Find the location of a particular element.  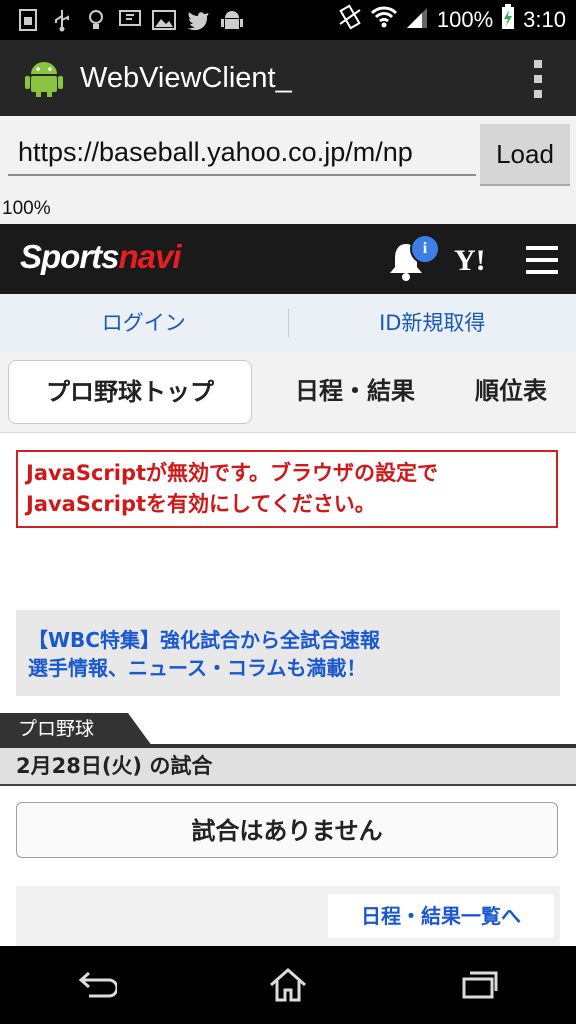

wbc-banner: 【WBC特集】強化試合から全試合速報 選手情報、ニュース・コラムも満載！ is located at coordinates (288, 653).